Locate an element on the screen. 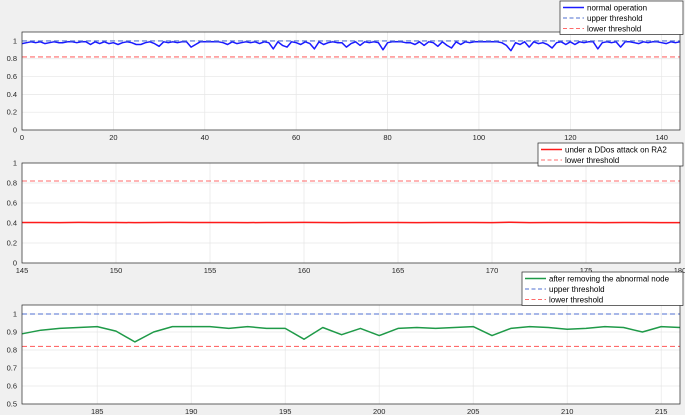 The height and width of the screenshot is (415, 685). x-tick-label: 100 is located at coordinates (479, 137).